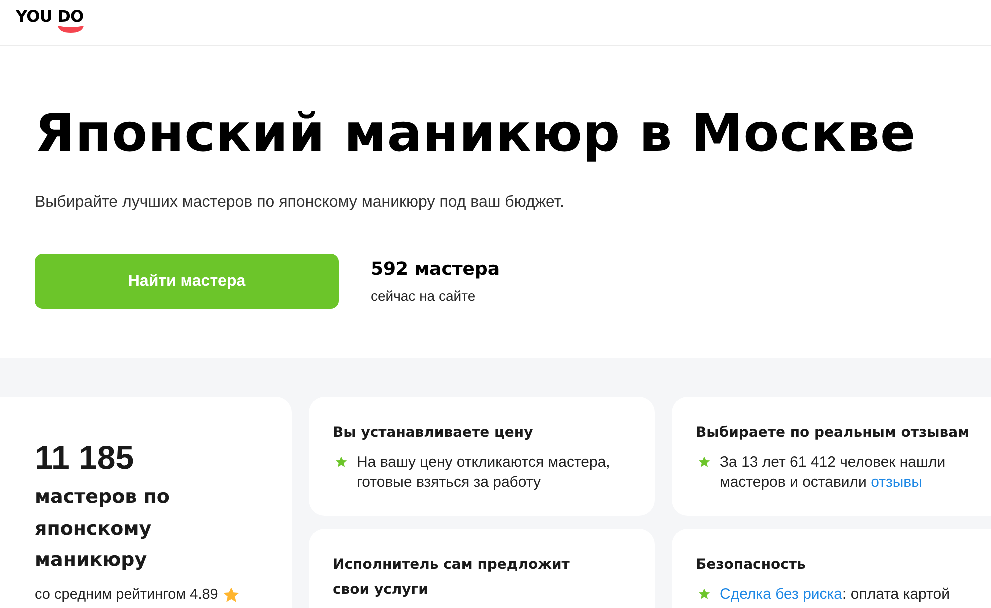 The width and height of the screenshot is (991, 608). I want to click on masters-caption: мастеров по японскому маникюру, so click(103, 529).